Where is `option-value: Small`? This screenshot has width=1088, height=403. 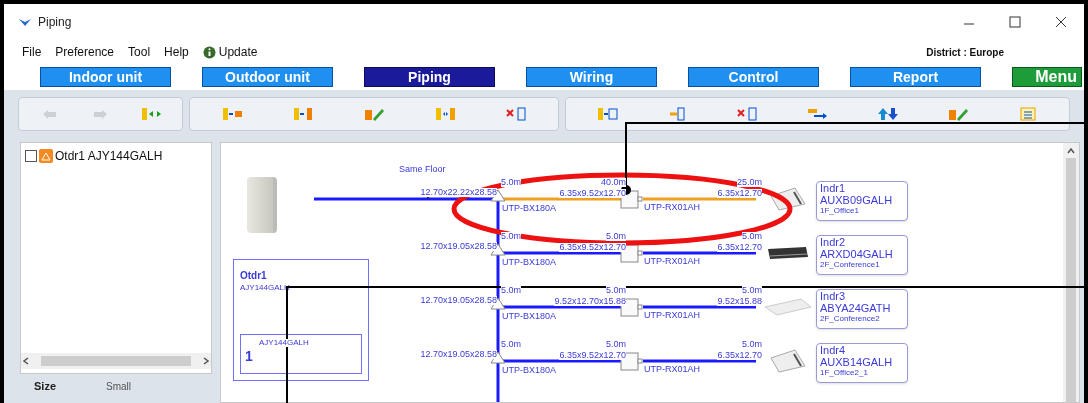 option-value: Small is located at coordinates (119, 386).